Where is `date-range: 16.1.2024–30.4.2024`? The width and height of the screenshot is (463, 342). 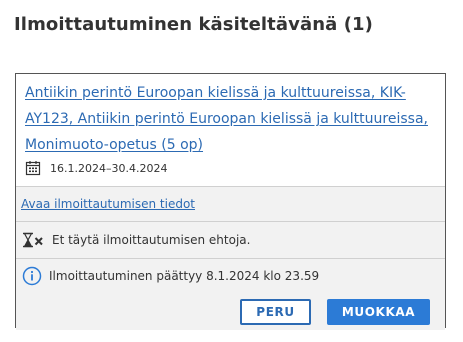
date-range: 16.1.2024–30.4.2024 is located at coordinates (109, 168).